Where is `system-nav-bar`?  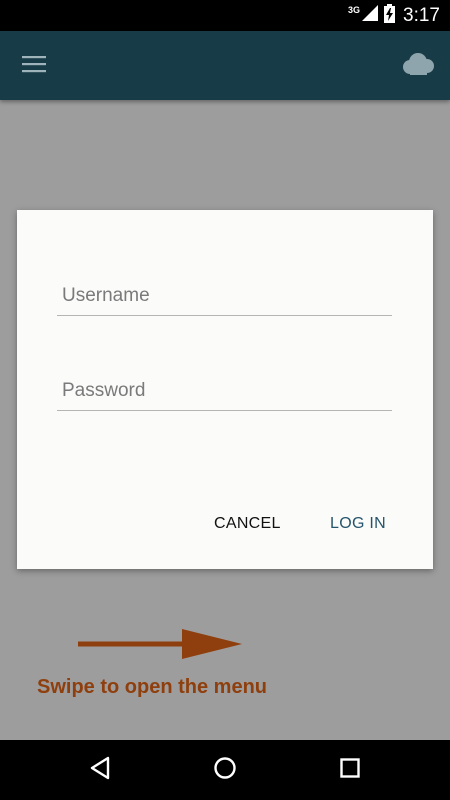
system-nav-bar is located at coordinates (225, 770).